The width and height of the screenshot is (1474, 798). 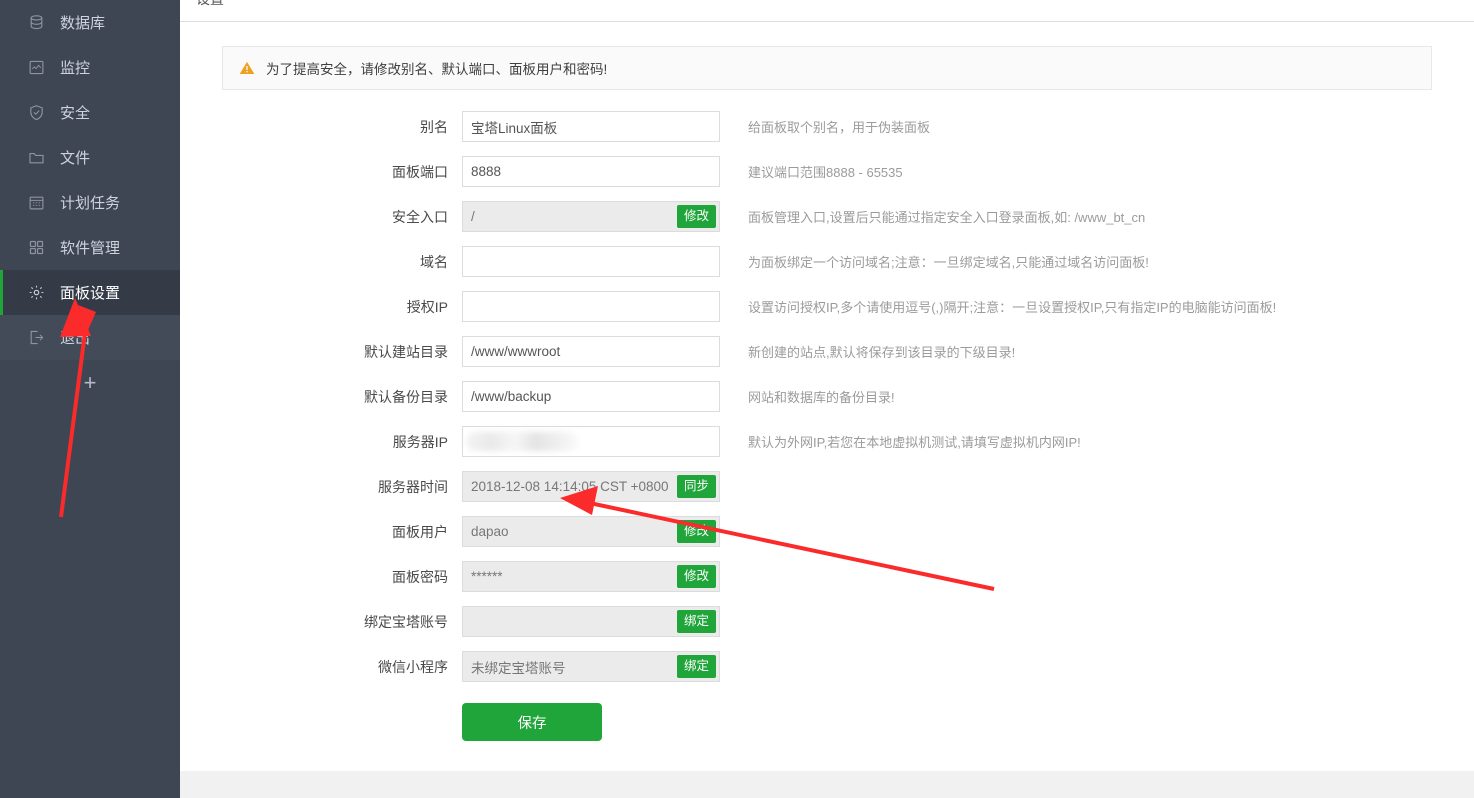 I want to click on server-time-field-wrap: 同步, so click(x=591, y=486).